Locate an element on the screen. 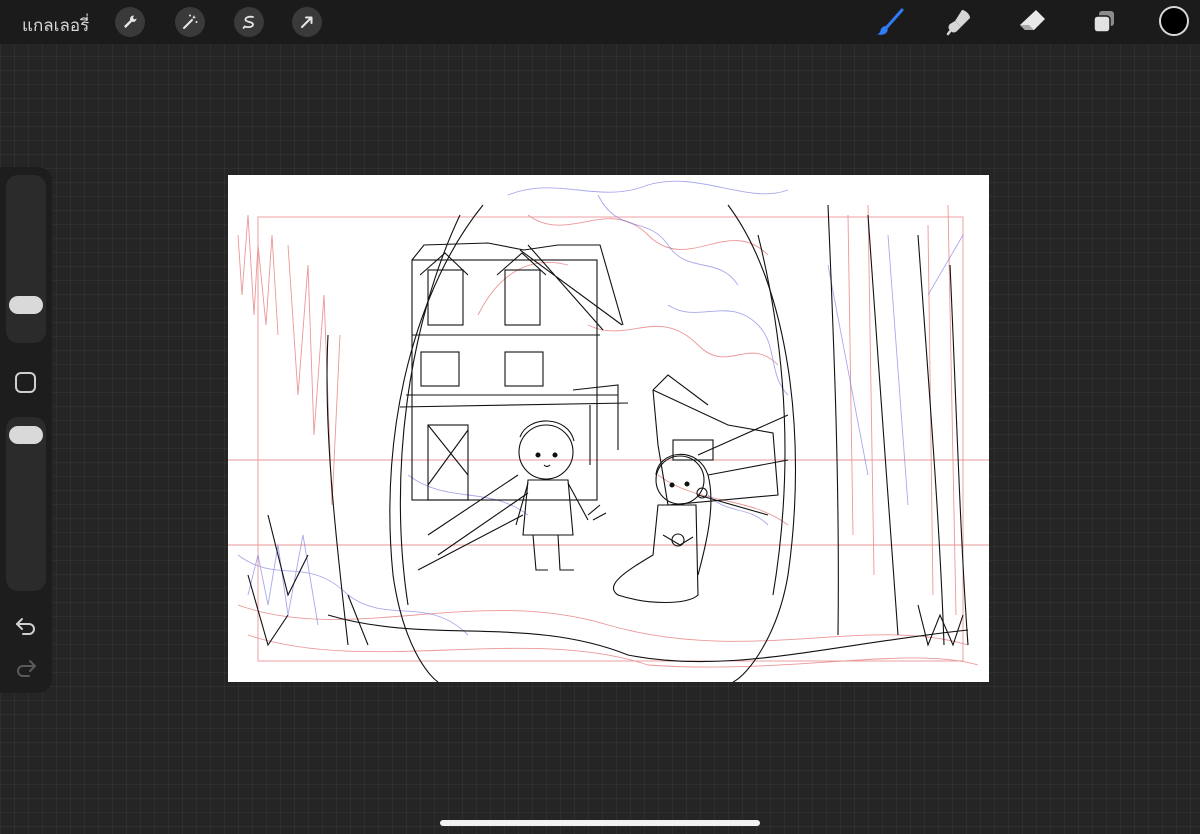 The height and width of the screenshot is (834, 1200). opacity-slider is located at coordinates (26, 504).